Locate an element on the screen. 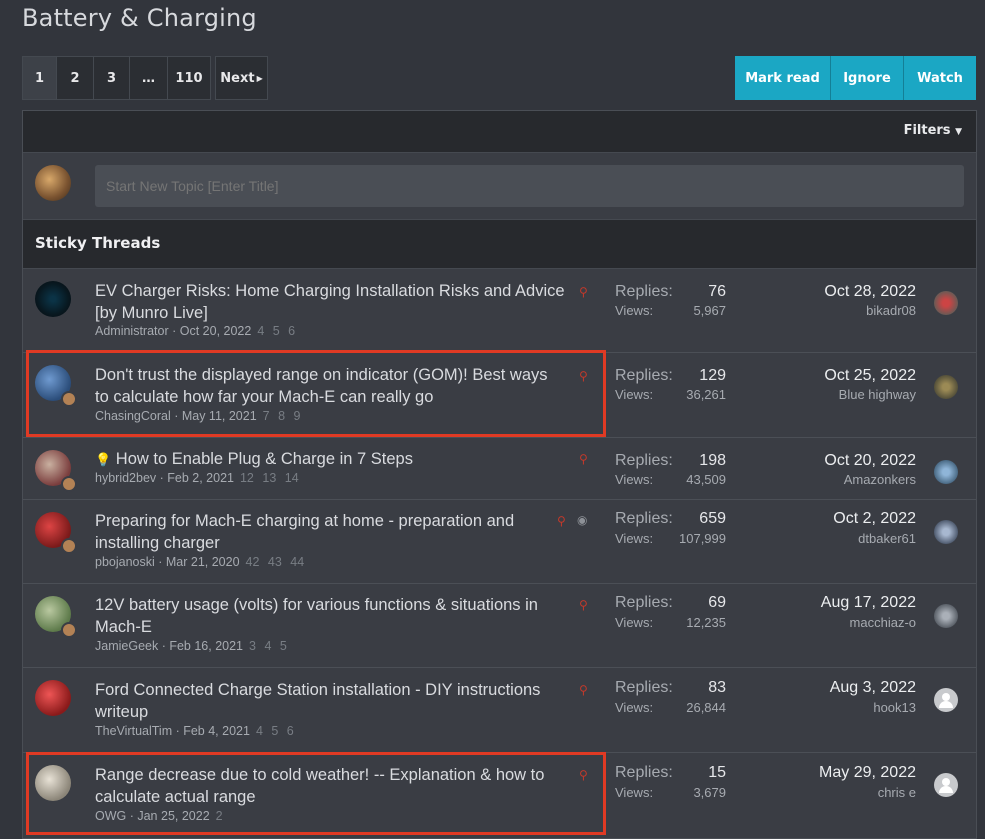  new-topic-row is located at coordinates (499, 186).